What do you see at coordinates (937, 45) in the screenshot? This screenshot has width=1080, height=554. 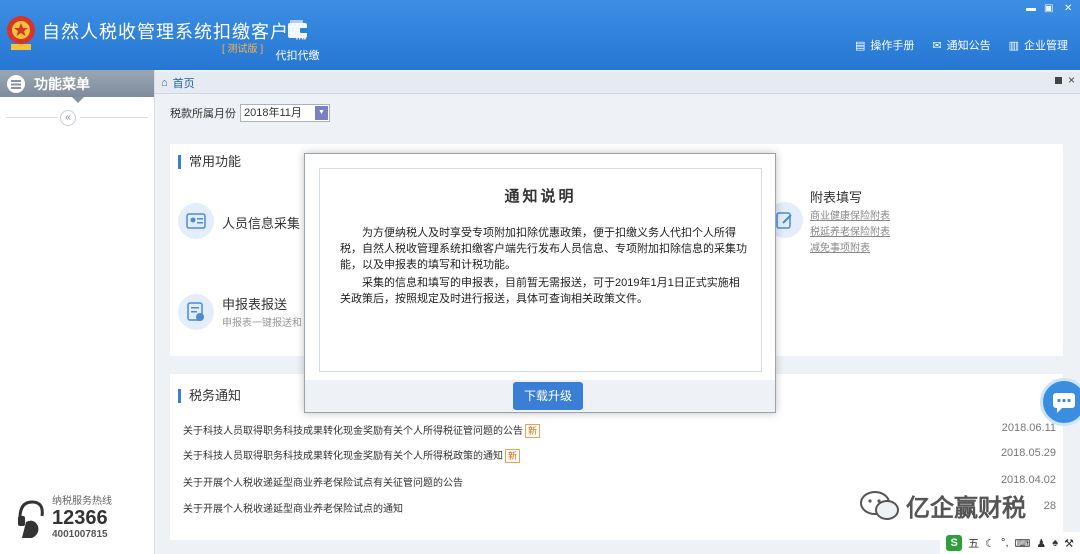 I see `mail-icon: ✉` at bounding box center [937, 45].